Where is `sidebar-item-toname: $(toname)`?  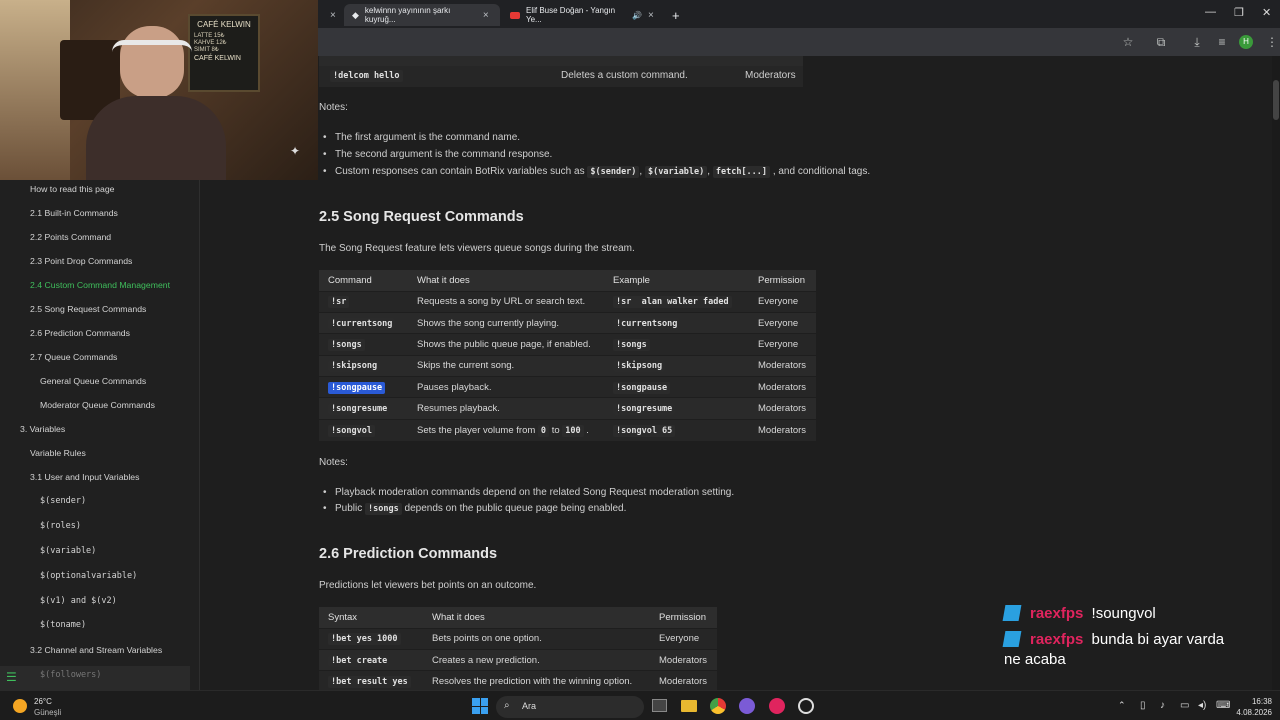 sidebar-item-toname: $(toname) is located at coordinates (63, 625).